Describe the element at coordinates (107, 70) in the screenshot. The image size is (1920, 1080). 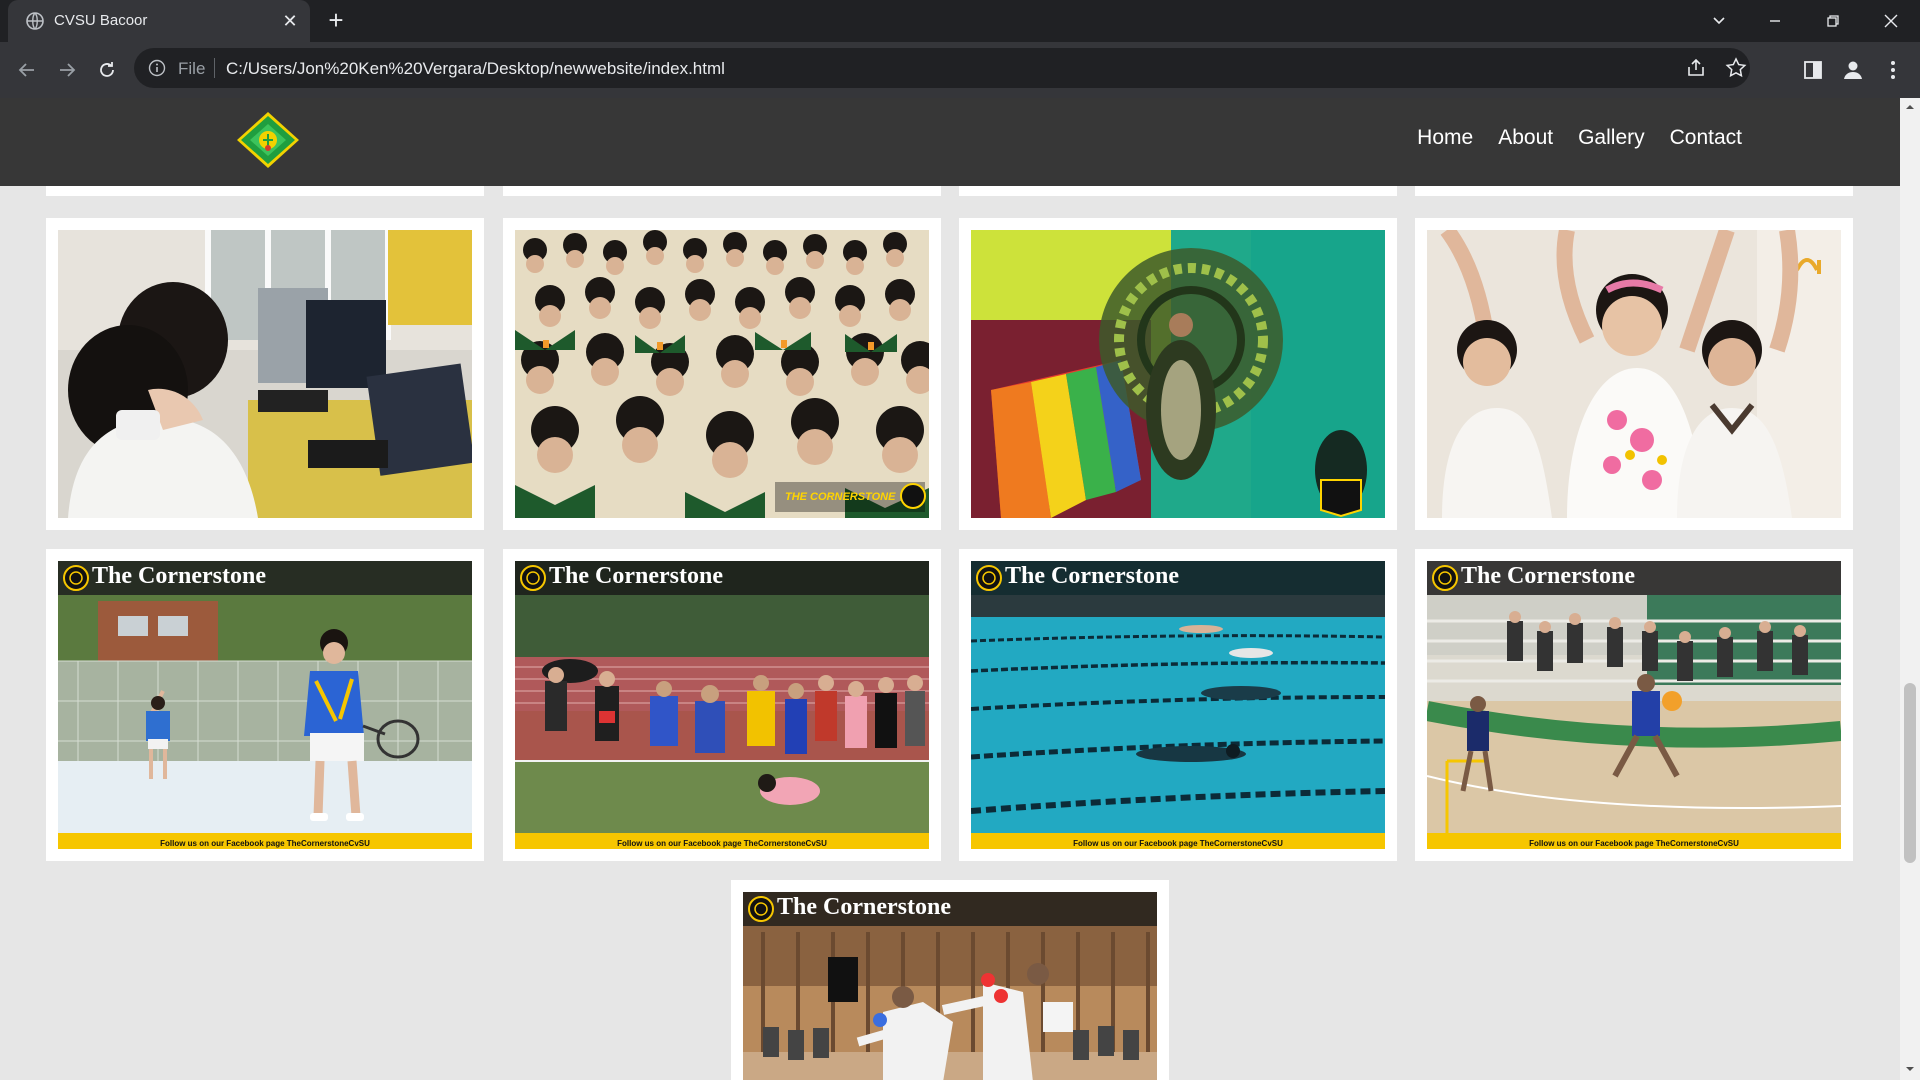
I see `reload-icon` at that location.